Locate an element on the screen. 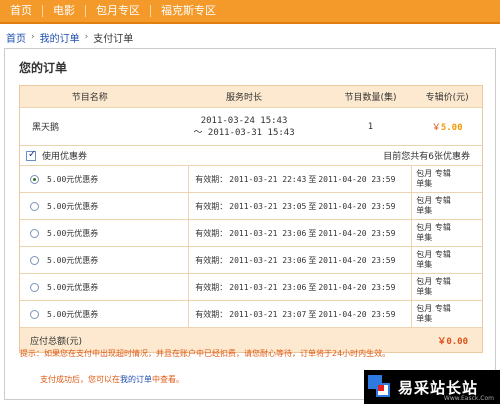 The height and width of the screenshot is (404, 500). product-quantity: 1 is located at coordinates (370, 126).